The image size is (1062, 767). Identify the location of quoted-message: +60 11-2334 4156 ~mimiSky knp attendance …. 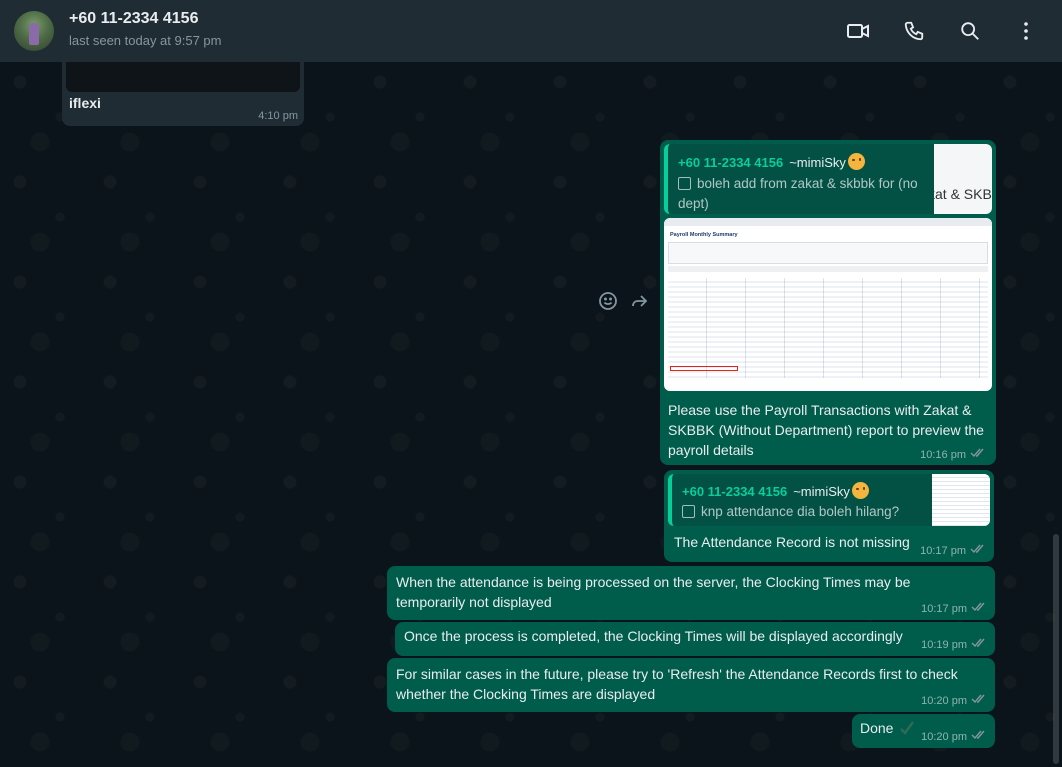
(829, 500).